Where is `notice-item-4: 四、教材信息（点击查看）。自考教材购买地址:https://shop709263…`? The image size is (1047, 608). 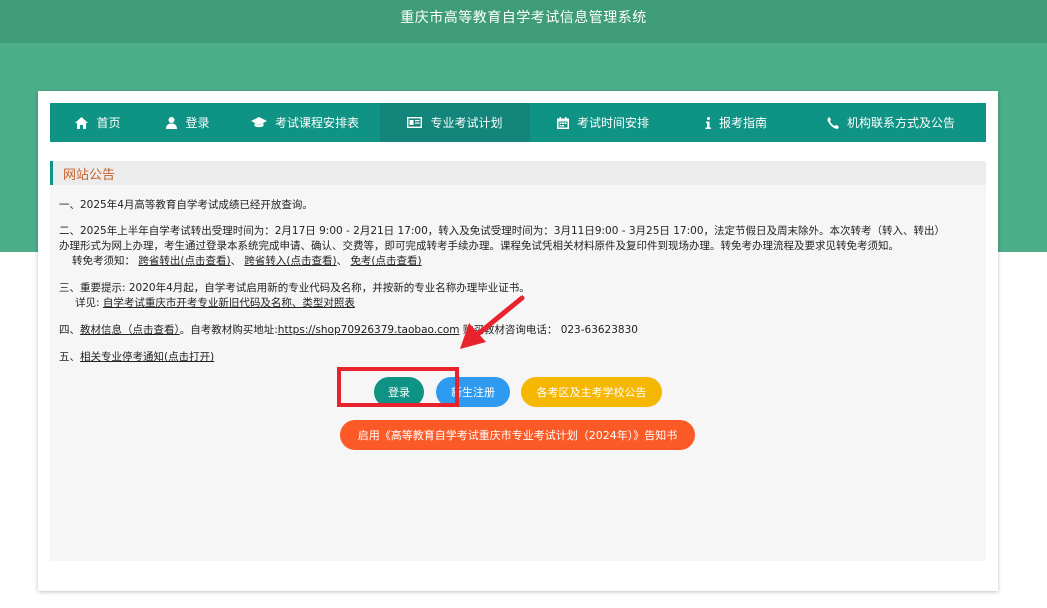
notice-item-4: 四、教材信息（点击查看）。自考教材购买地址:https://shop709263… is located at coordinates (516, 330).